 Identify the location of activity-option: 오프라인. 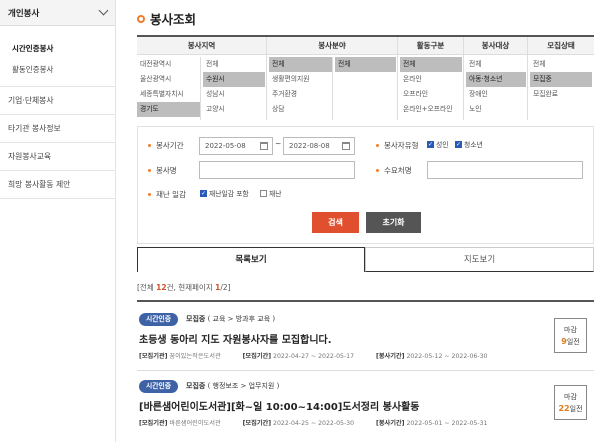
(431, 94).